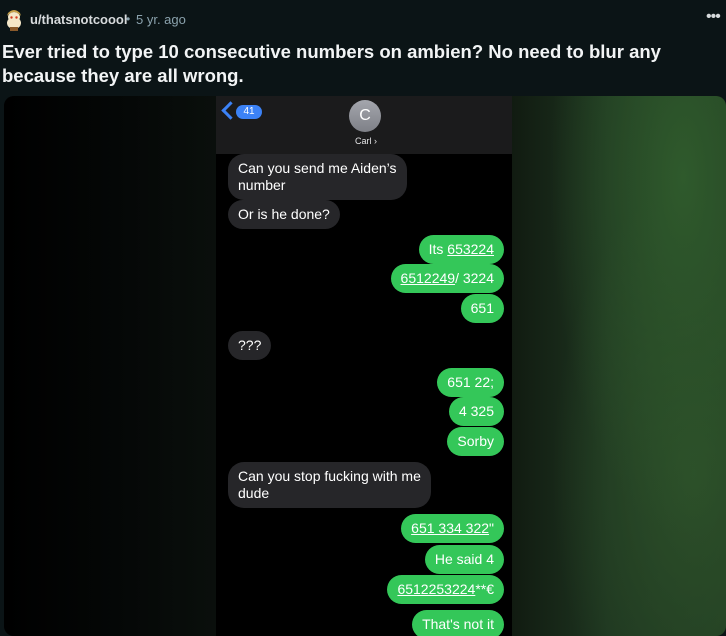 The width and height of the screenshot is (726, 636). Describe the element at coordinates (161, 19) in the screenshot. I see `post-age: 5 yr. ago` at that location.